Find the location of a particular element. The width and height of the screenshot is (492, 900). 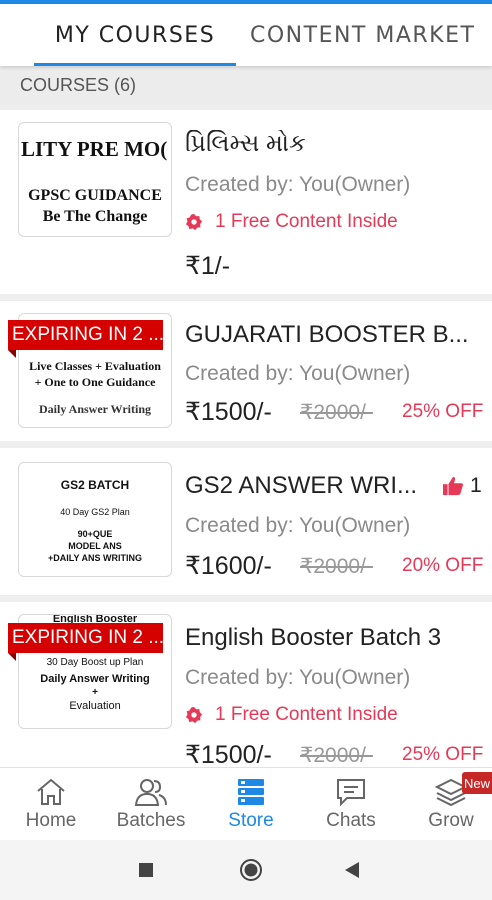

new-badge: New is located at coordinates (477, 783).